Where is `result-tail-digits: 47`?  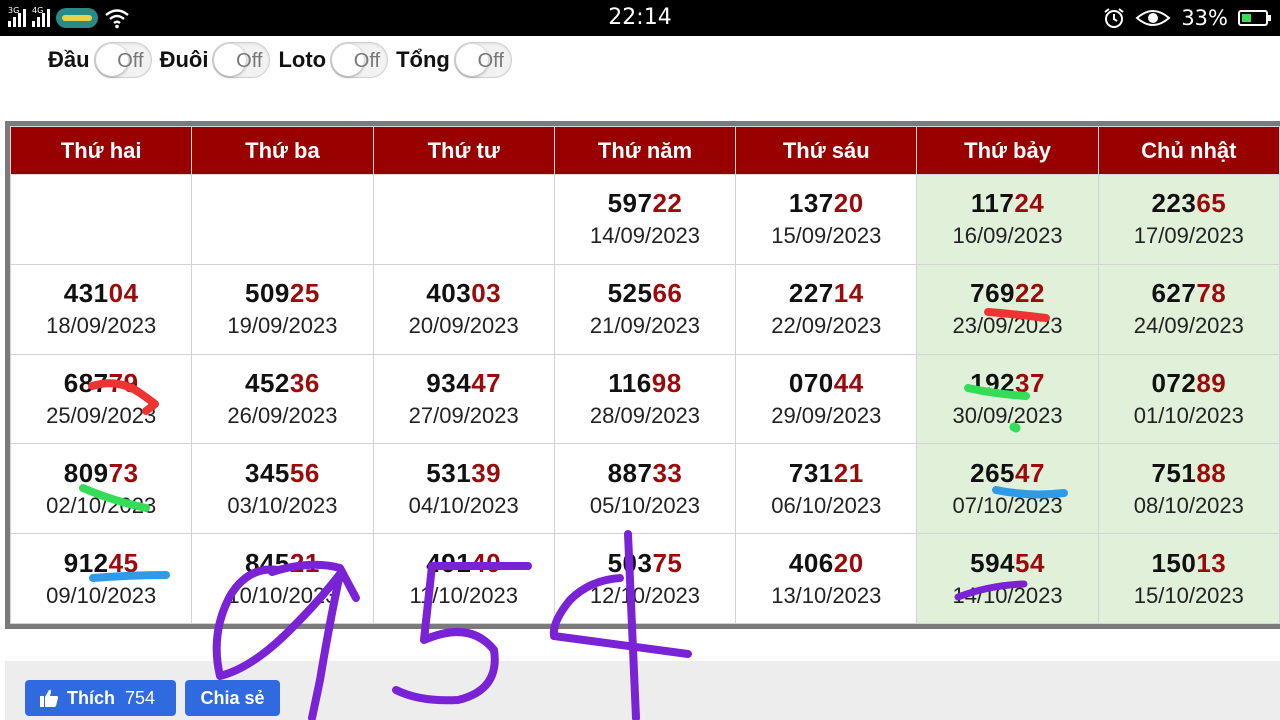 result-tail-digits: 47 is located at coordinates (486, 382).